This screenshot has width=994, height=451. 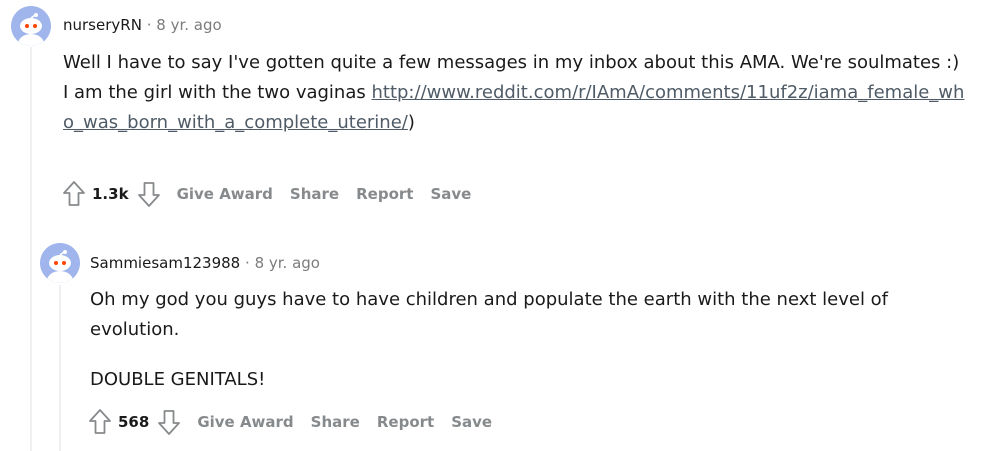 I want to click on vote-score: 1.3k, so click(x=110, y=194).